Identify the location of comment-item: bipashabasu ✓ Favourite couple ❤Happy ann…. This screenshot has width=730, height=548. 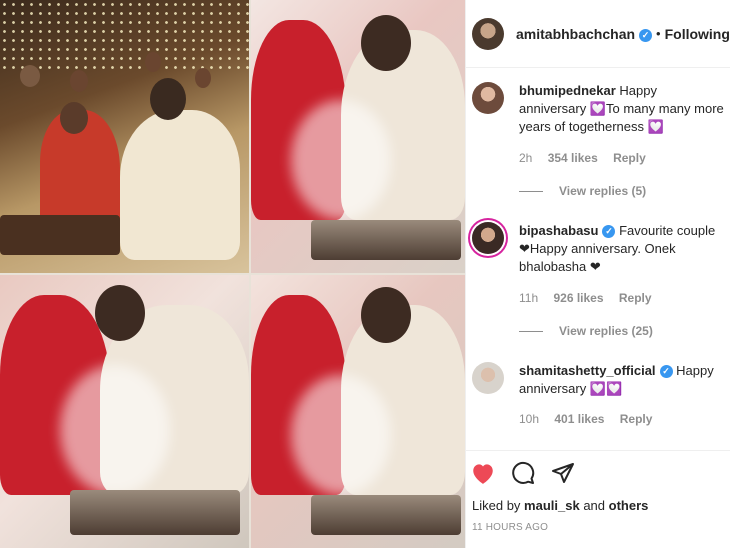
(598, 249).